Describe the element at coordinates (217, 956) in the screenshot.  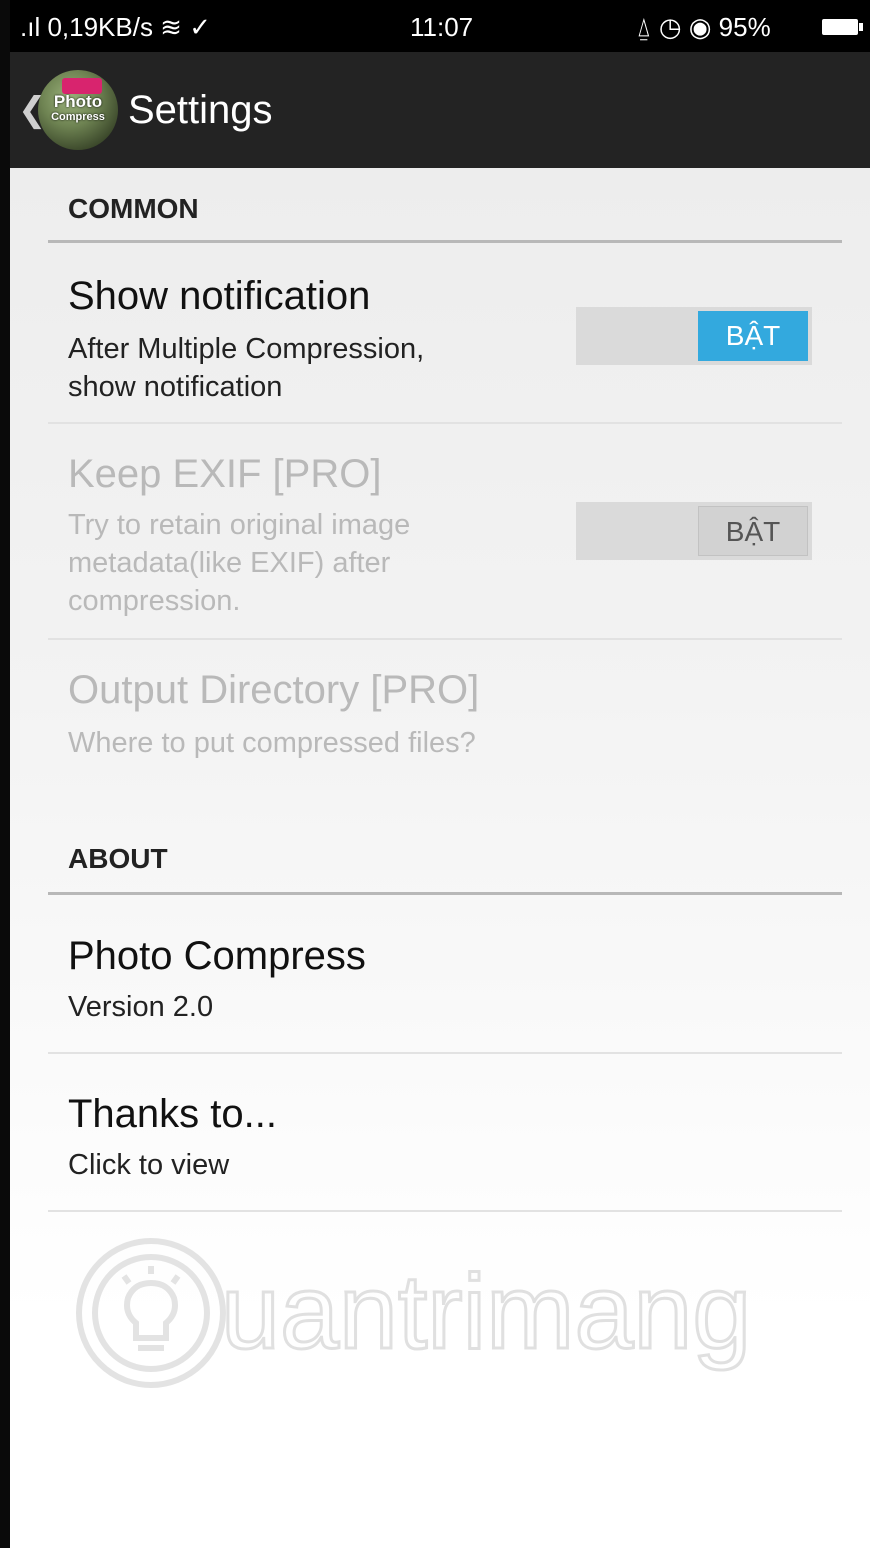
I see `pref-title: Photo Compress` at that location.